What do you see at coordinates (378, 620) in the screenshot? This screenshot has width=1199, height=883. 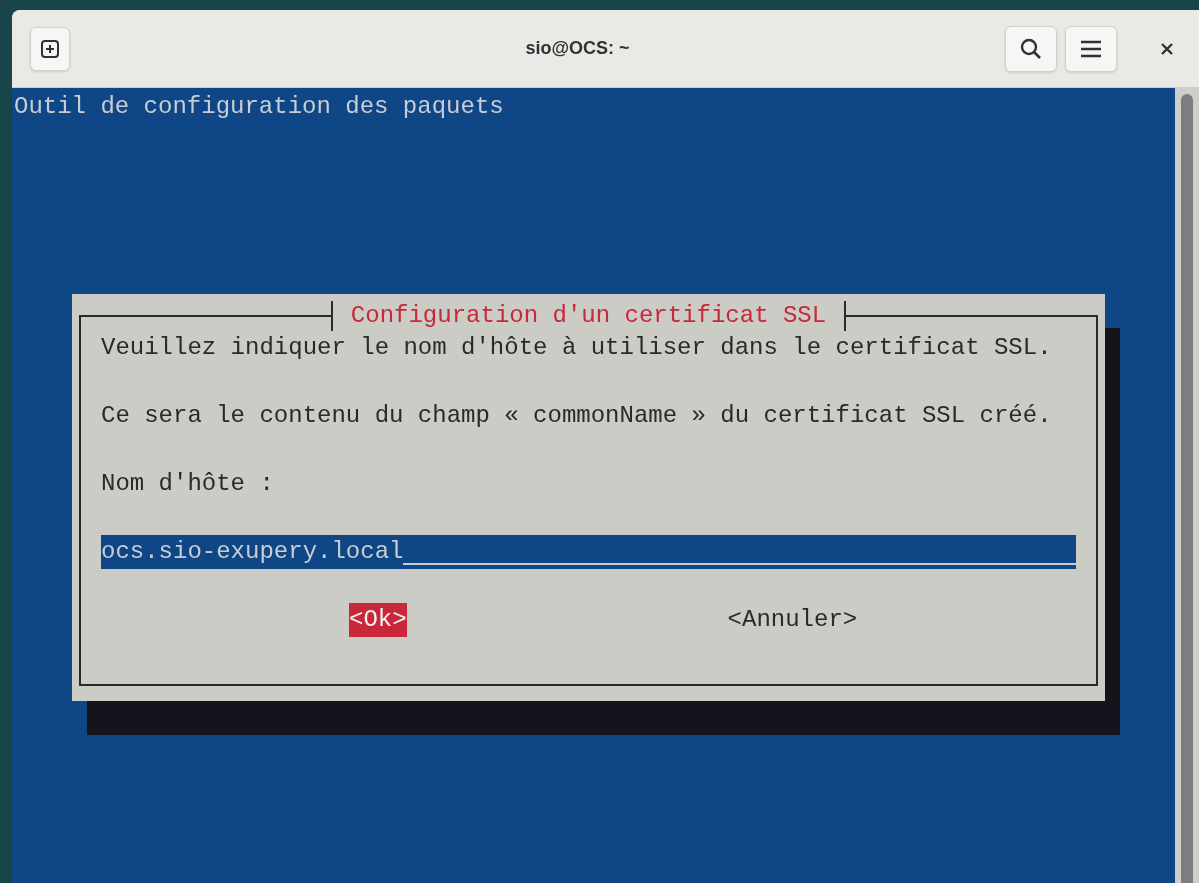 I see `dialog-button: <Ok>` at bounding box center [378, 620].